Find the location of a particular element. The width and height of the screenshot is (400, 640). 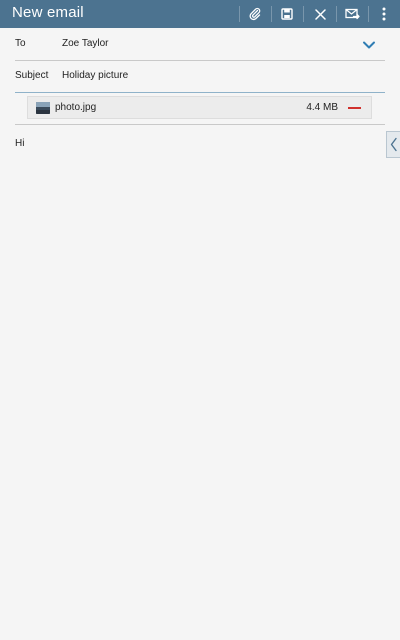

send-icon is located at coordinates (352, 14).